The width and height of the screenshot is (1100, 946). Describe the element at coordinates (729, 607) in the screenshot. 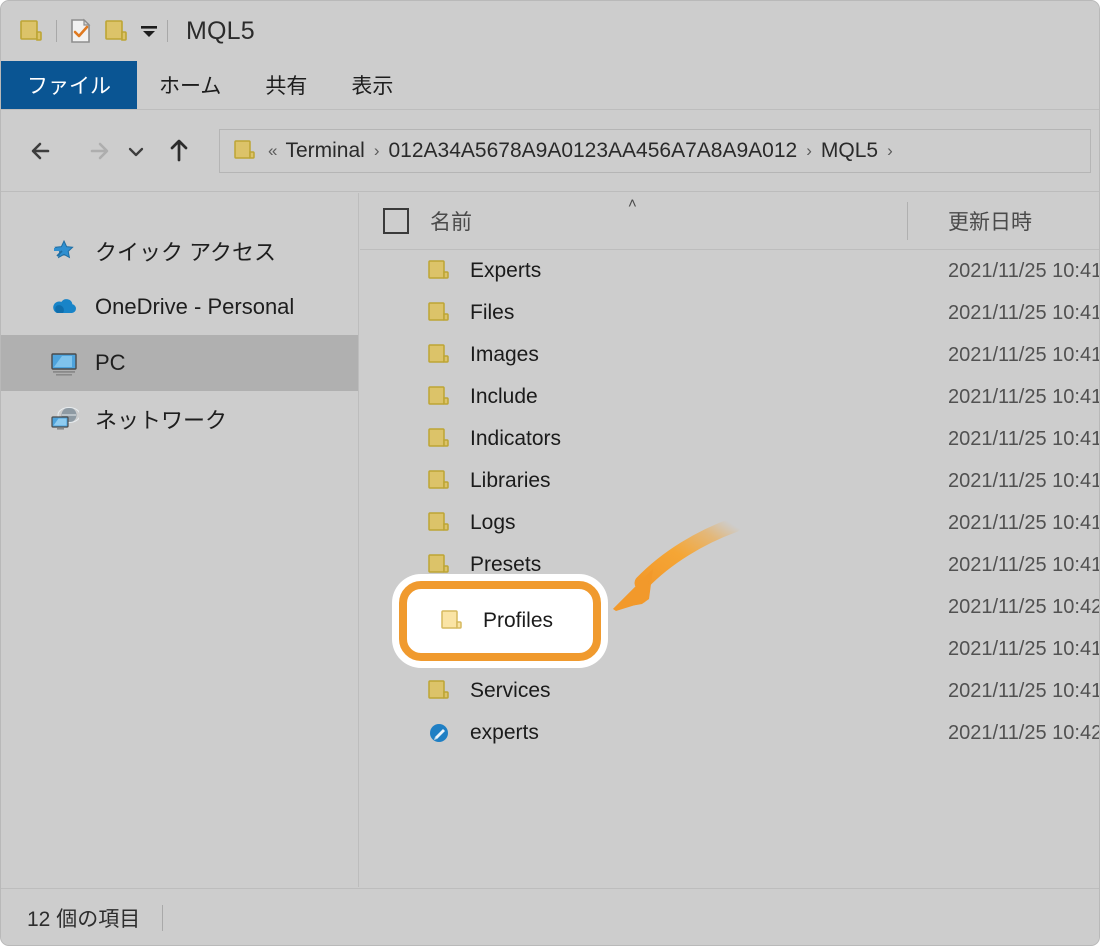

I see `table-row: Profiles 2021/11/25 10:42` at that location.